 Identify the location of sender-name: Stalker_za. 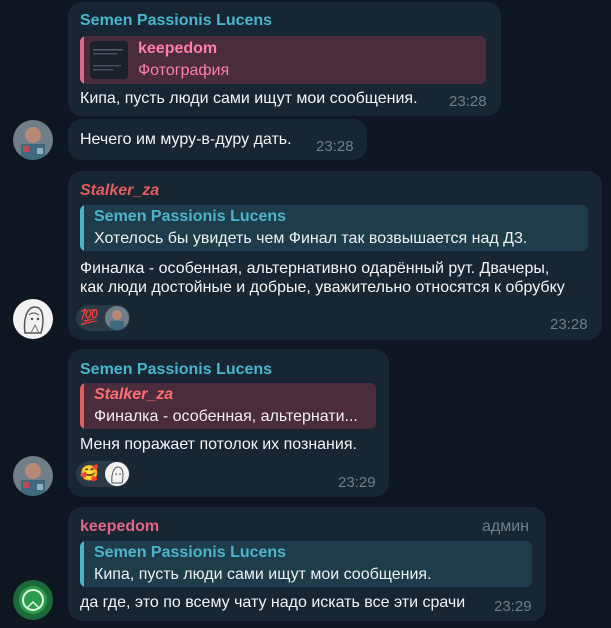
(119, 191).